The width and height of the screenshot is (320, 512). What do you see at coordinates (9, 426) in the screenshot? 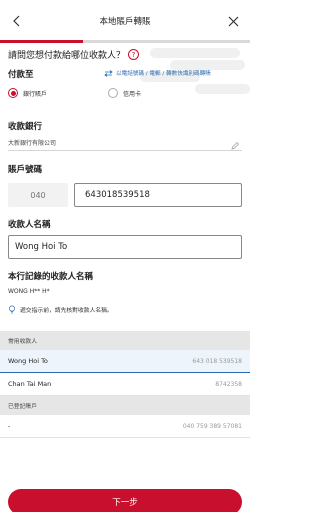
I see `payee-name: -` at bounding box center [9, 426].